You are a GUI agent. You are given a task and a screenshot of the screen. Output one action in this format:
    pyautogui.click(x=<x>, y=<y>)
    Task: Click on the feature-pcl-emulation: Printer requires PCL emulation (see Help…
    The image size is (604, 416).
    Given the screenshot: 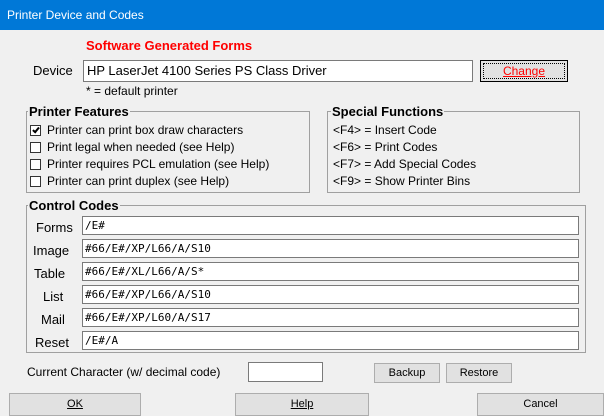 What is the action you would take?
    pyautogui.click(x=149, y=164)
    